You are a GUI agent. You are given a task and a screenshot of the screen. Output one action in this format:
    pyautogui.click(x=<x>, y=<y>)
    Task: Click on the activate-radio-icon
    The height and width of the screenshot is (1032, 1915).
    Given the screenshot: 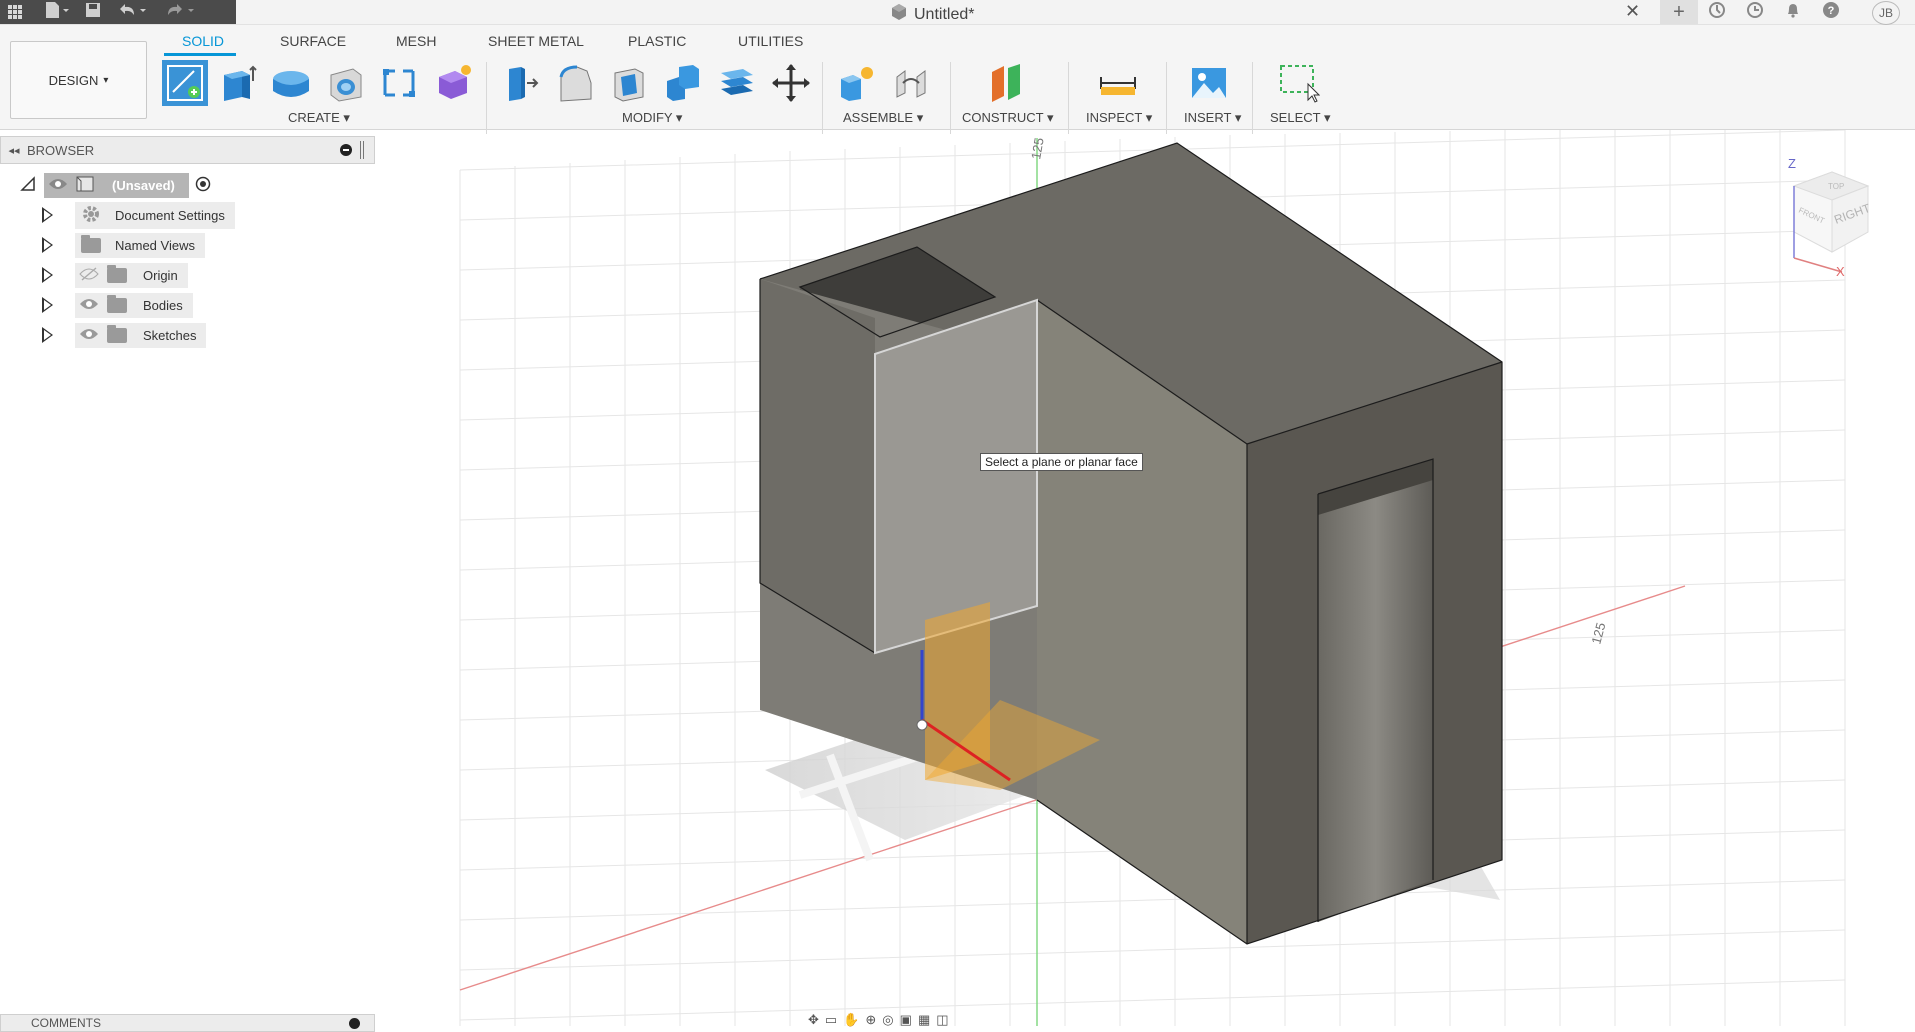 What is the action you would take?
    pyautogui.click(x=203, y=185)
    